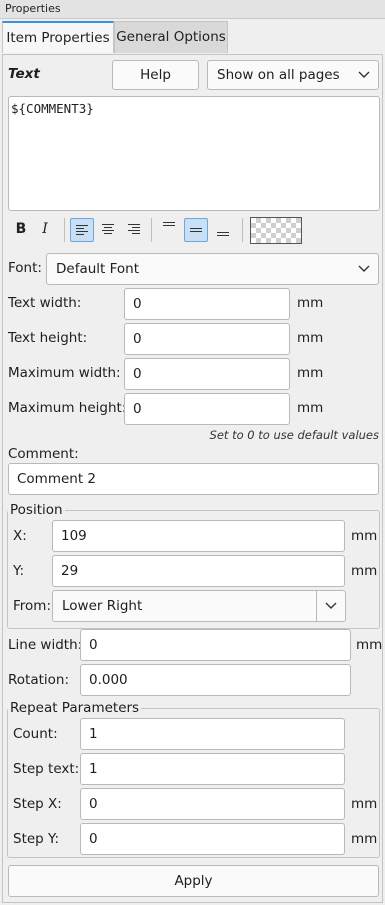 The width and height of the screenshot is (385, 905). What do you see at coordinates (276, 230) in the screenshot?
I see `color-swatch-button` at bounding box center [276, 230].